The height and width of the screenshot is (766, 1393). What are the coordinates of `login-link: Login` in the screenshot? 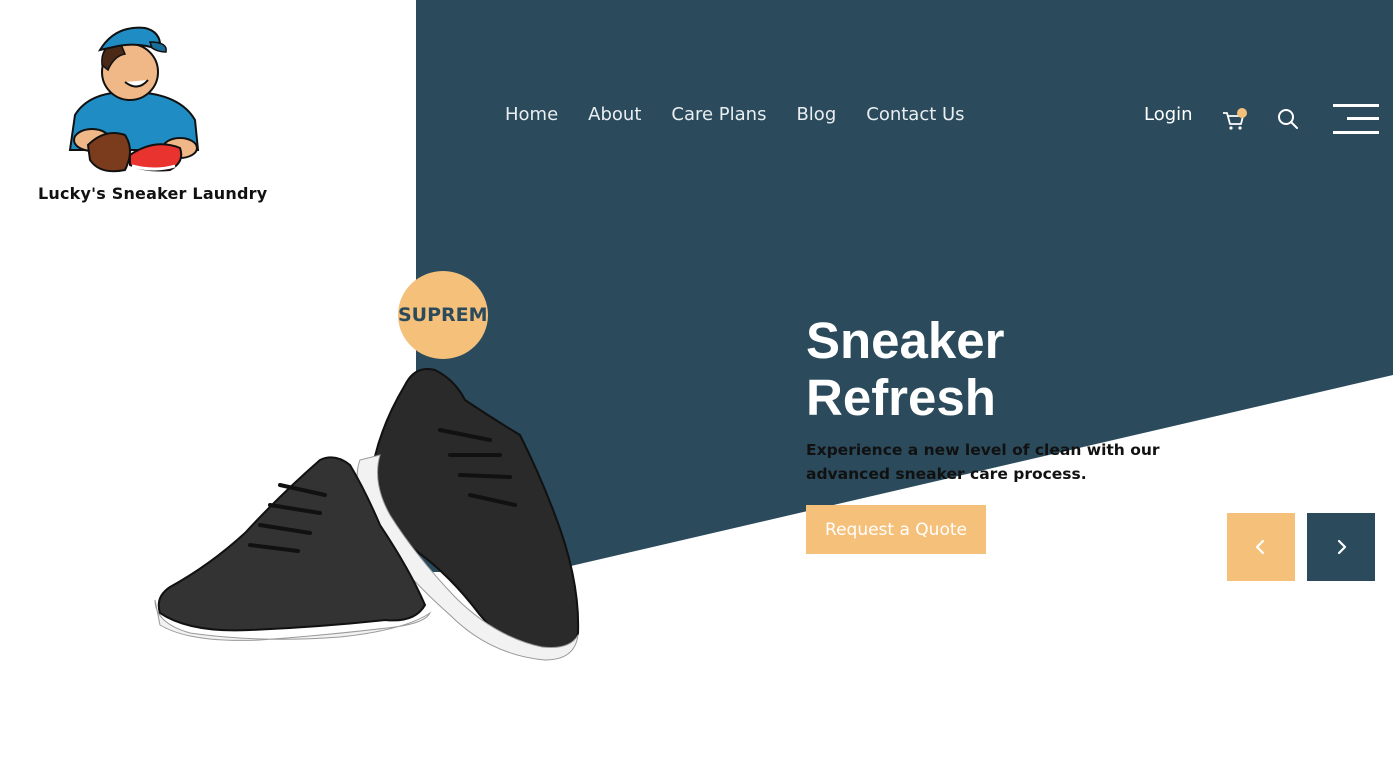 It's located at (1168, 114).